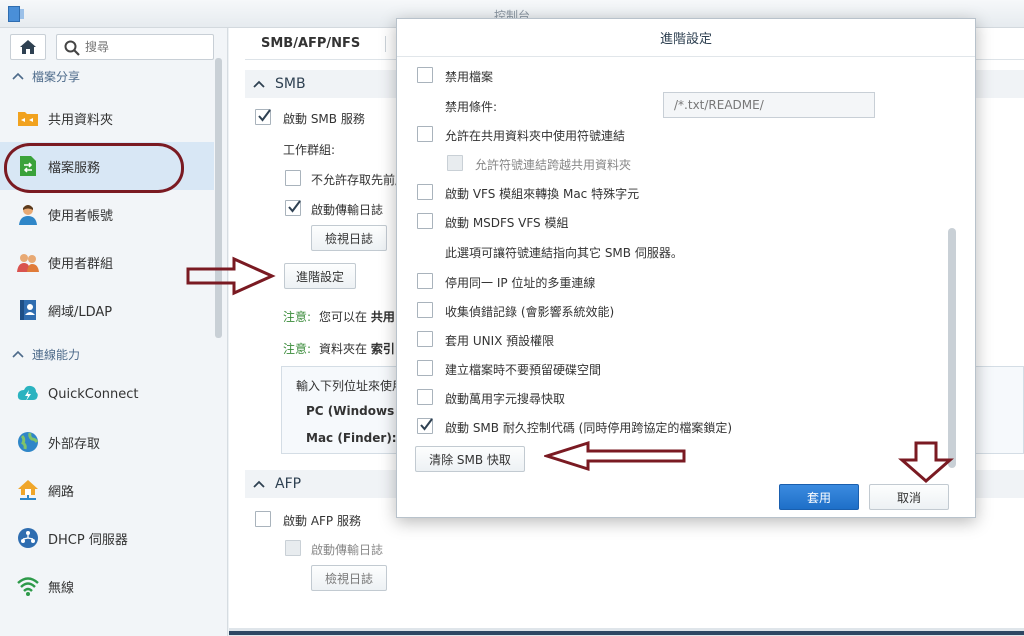  What do you see at coordinates (288, 484) in the screenshot?
I see `afp-section-title: AFP` at bounding box center [288, 484].